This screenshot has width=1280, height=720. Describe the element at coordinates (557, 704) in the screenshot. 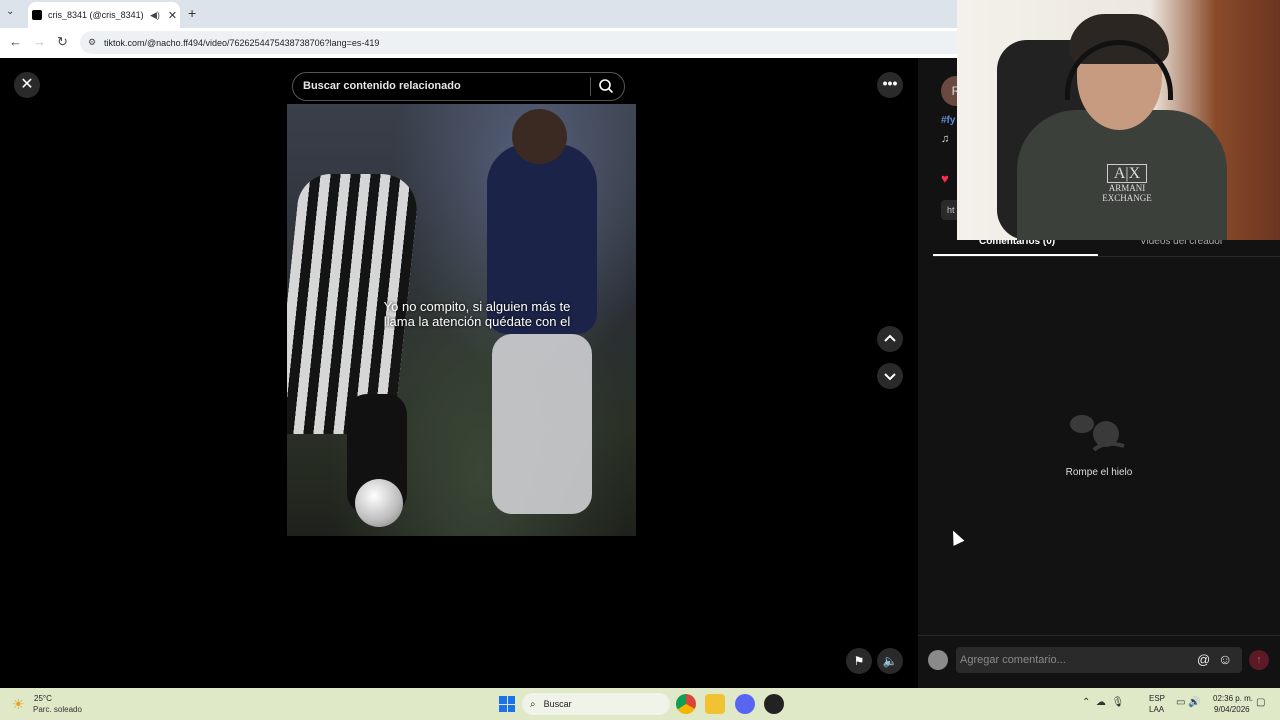

I see `taskbar-search-label: Buscar` at that location.